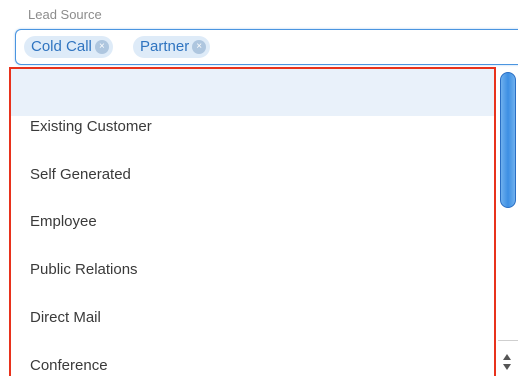 The height and width of the screenshot is (392, 518). What do you see at coordinates (165, 46) in the screenshot?
I see `tag-label: Partner` at bounding box center [165, 46].